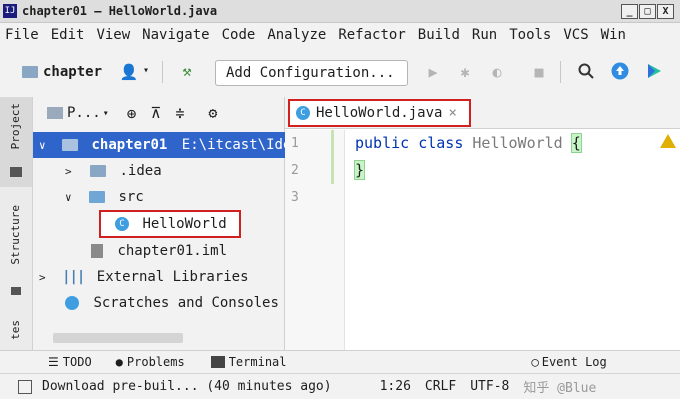 Image resolution: width=687 pixels, height=417 pixels. Describe the element at coordinates (629, 11) in the screenshot. I see `minimize-button: _` at that location.